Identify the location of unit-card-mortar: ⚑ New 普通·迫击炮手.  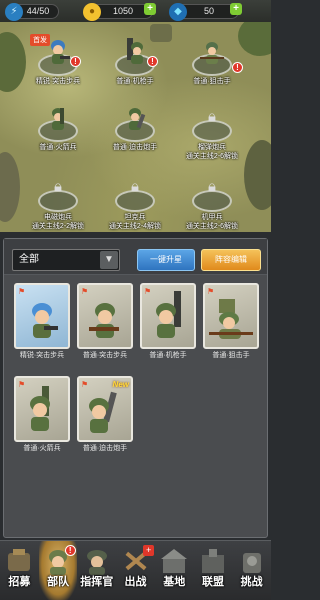
(105, 414).